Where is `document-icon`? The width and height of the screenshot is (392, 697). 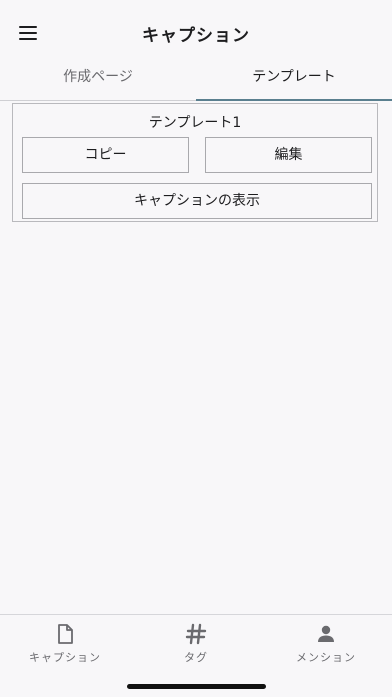 document-icon is located at coordinates (65, 634).